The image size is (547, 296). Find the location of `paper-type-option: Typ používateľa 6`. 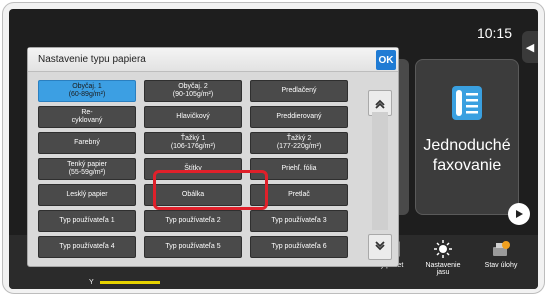

paper-type-option: Typ používateľa 6 is located at coordinates (299, 247).